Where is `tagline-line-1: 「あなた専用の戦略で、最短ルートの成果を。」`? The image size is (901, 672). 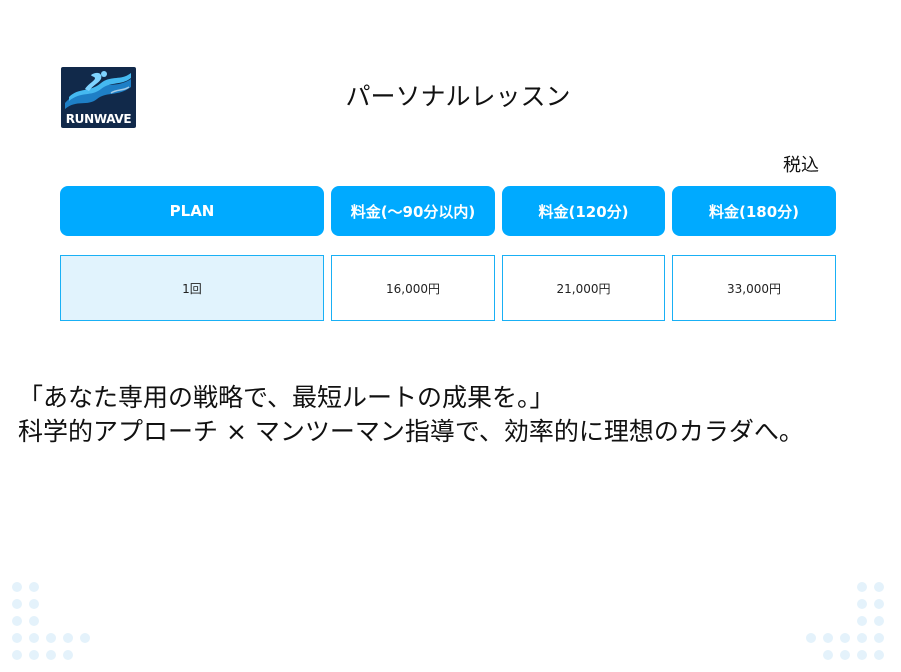
tagline-line-1: 「あなた専用の戦略で、最短ルートの成果を。」 is located at coordinates (286, 397).